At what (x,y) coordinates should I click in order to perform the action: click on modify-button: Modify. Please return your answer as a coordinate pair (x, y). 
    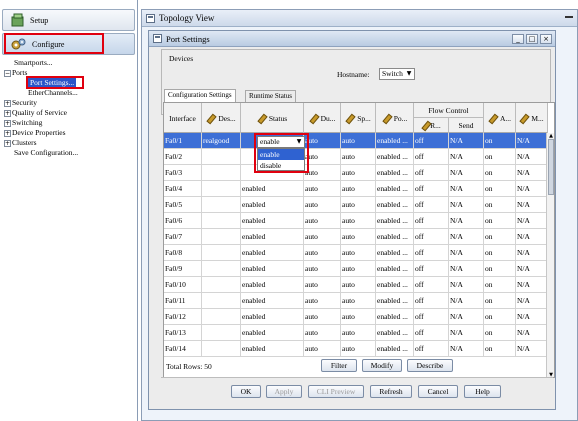
    Looking at the image, I should click on (382, 365).